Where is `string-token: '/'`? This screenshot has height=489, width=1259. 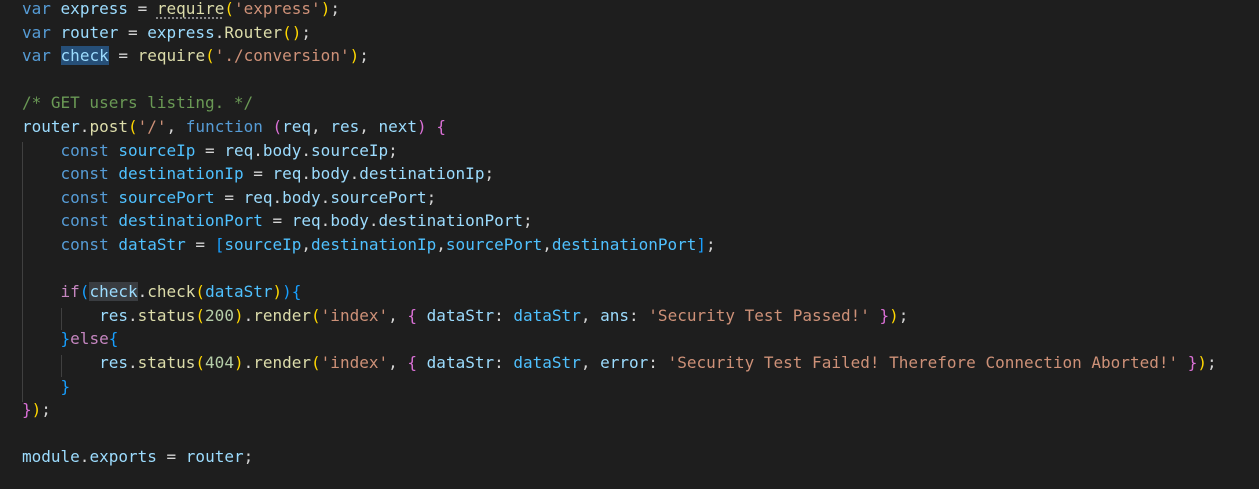
string-token: '/' is located at coordinates (152, 126).